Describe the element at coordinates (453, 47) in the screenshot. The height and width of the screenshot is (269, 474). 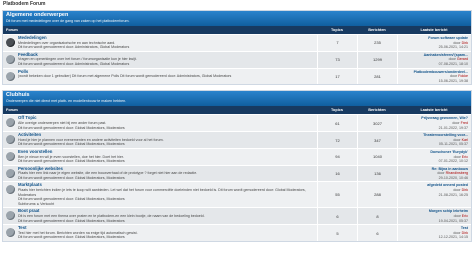
I see `last-post-date: 25-06-2021, 14:21` at that location.